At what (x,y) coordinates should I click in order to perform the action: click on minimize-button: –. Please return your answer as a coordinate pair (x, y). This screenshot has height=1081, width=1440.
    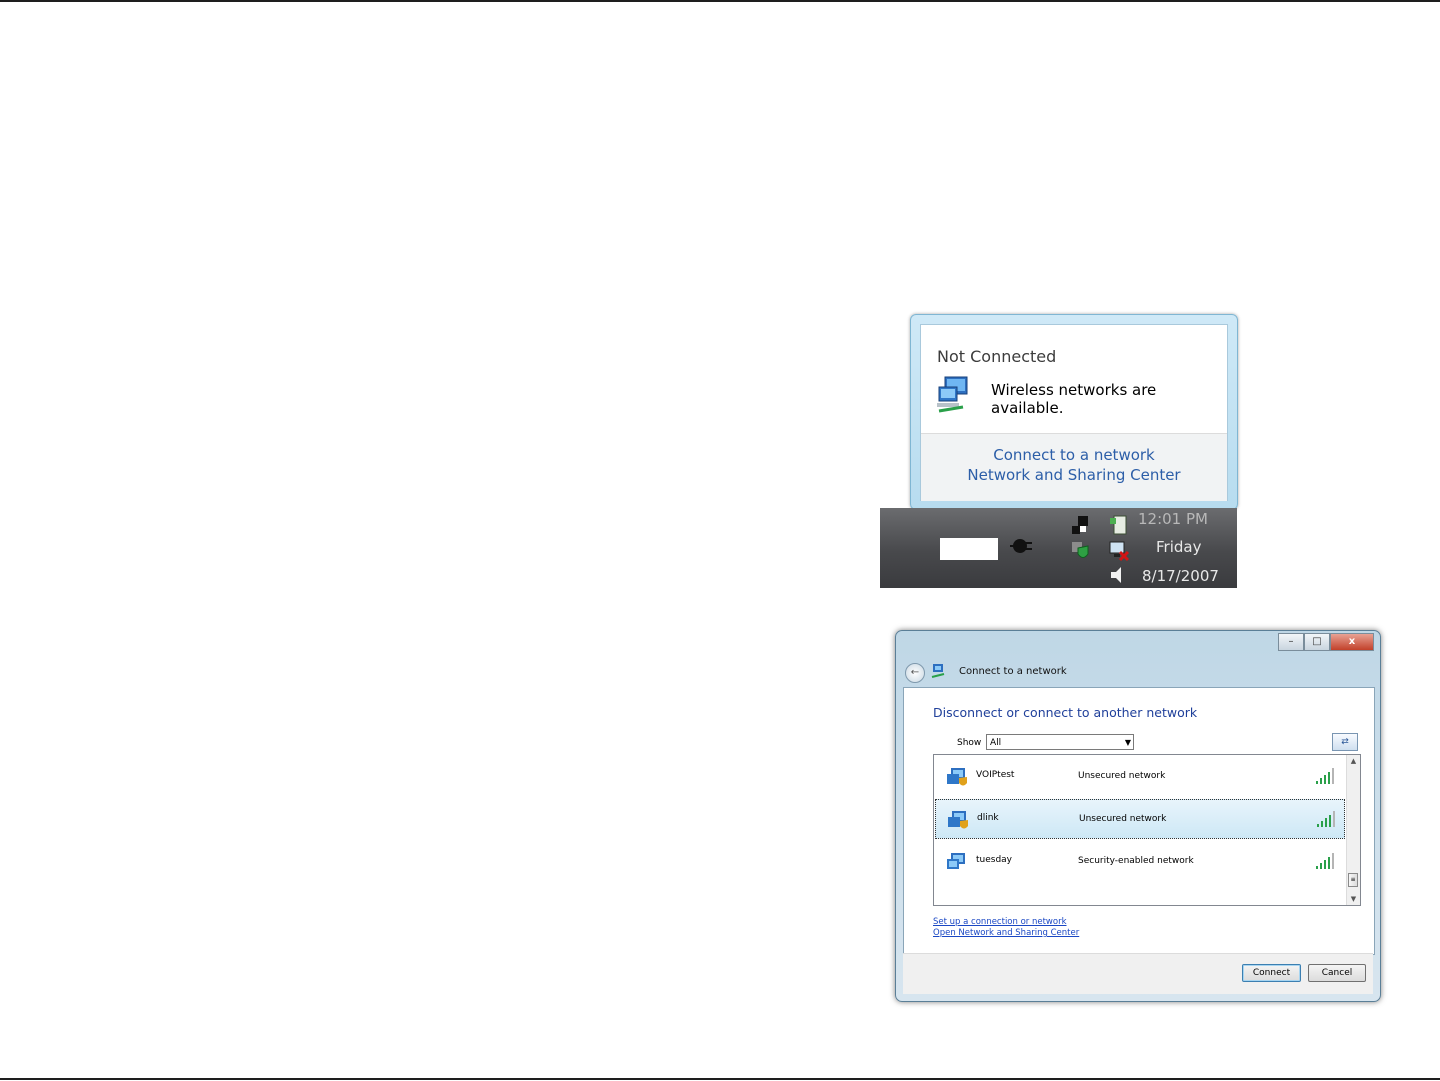
    Looking at the image, I should click on (1291, 642).